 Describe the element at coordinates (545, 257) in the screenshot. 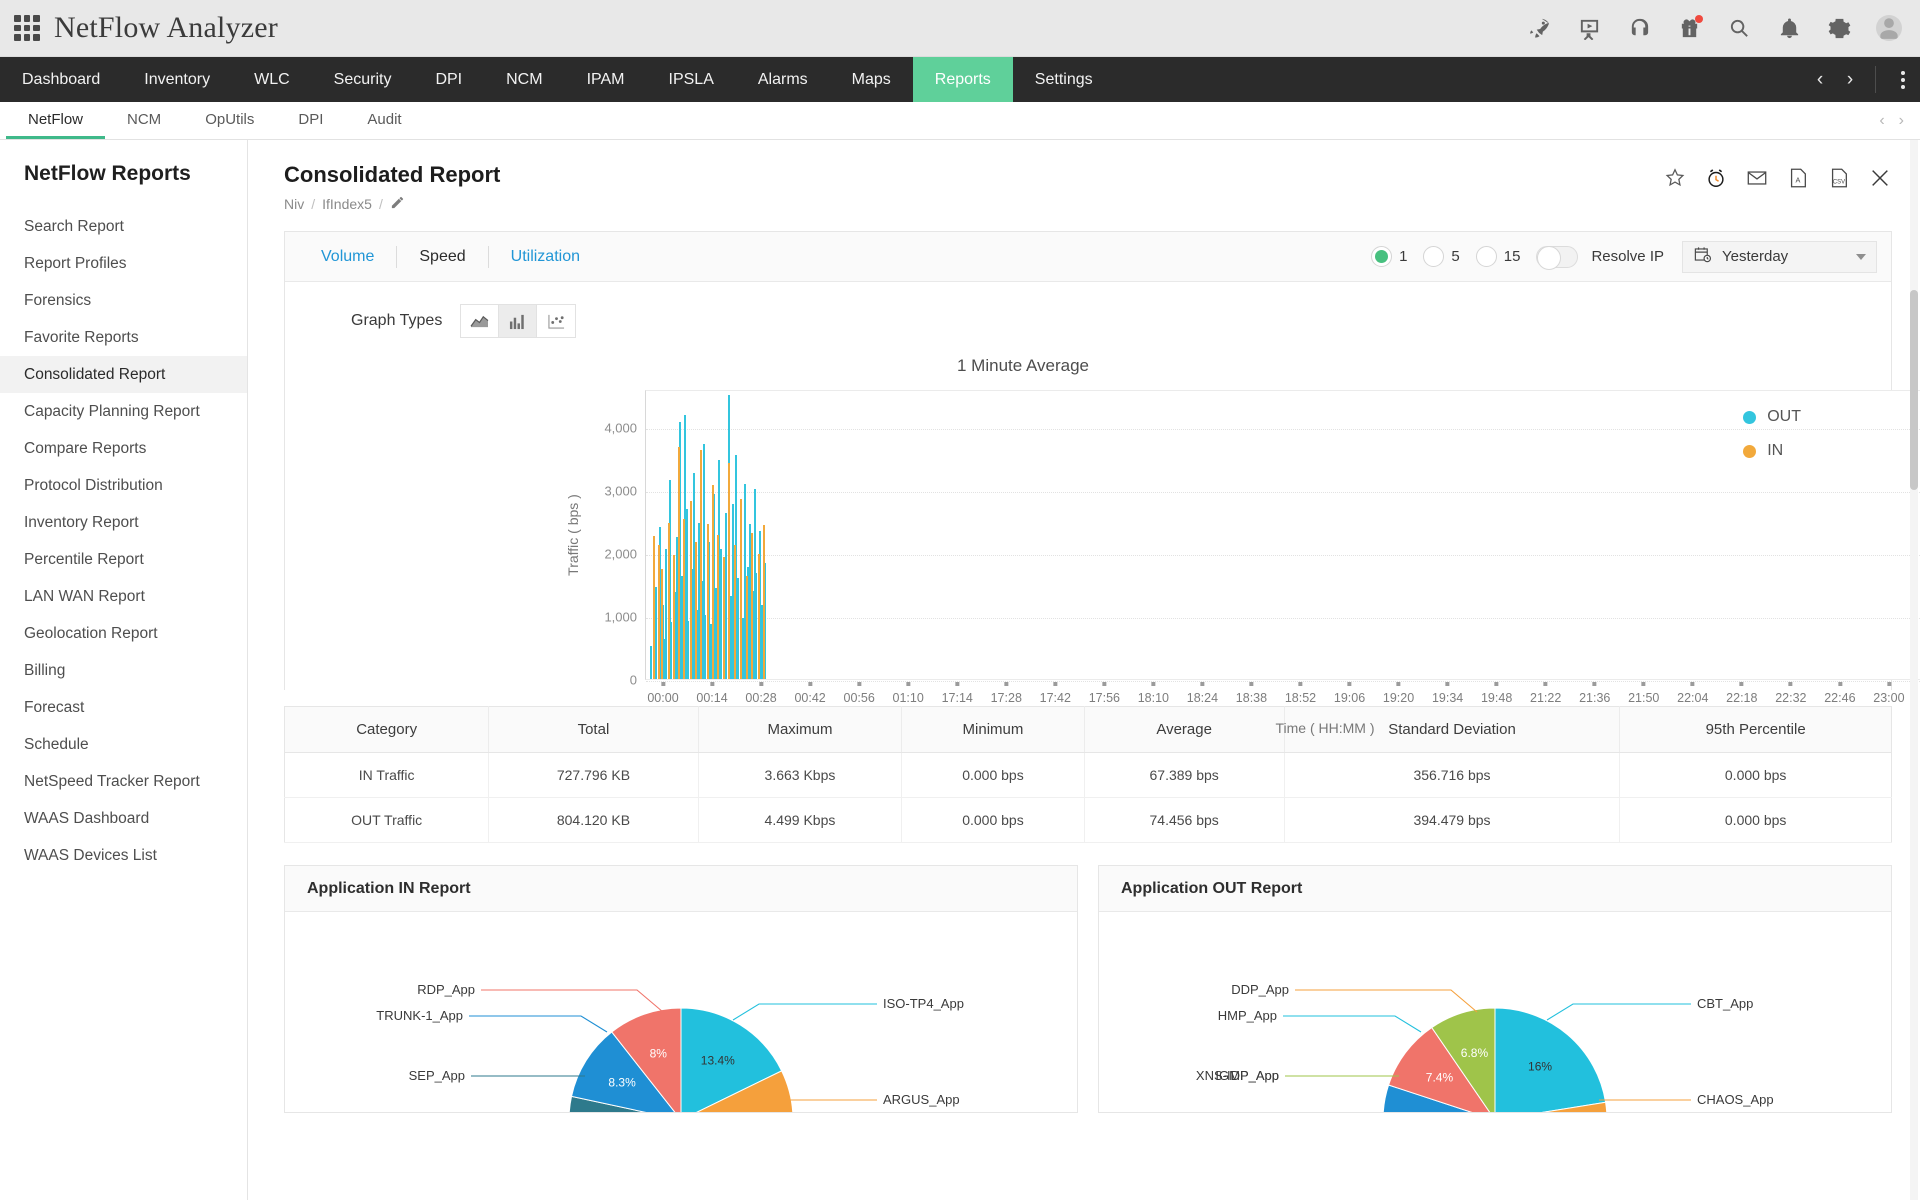

I see `tab-utilization: Utilization` at that location.